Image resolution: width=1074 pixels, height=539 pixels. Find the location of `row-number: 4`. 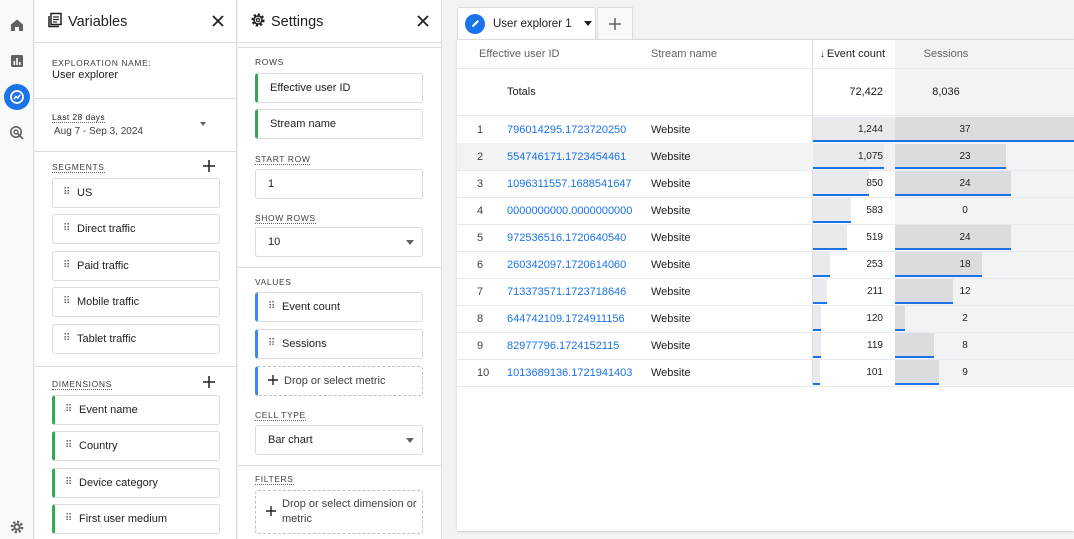

row-number: 4 is located at coordinates (480, 211).